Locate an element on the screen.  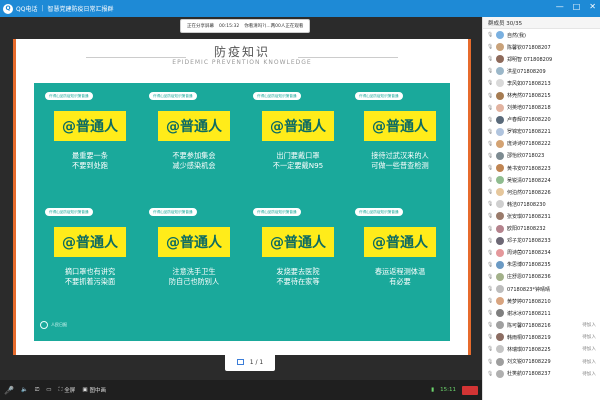
member-row: 🎙 邵怡欣0718023 is located at coordinates (541, 156).